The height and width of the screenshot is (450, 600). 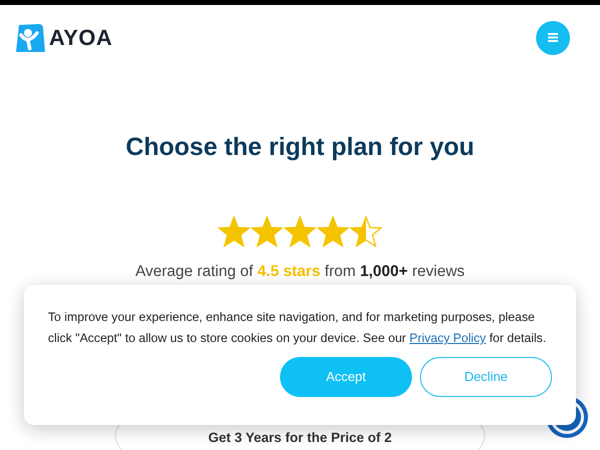 What do you see at coordinates (300, 147) in the screenshot?
I see `page-title: Choose the right plan for you` at bounding box center [300, 147].